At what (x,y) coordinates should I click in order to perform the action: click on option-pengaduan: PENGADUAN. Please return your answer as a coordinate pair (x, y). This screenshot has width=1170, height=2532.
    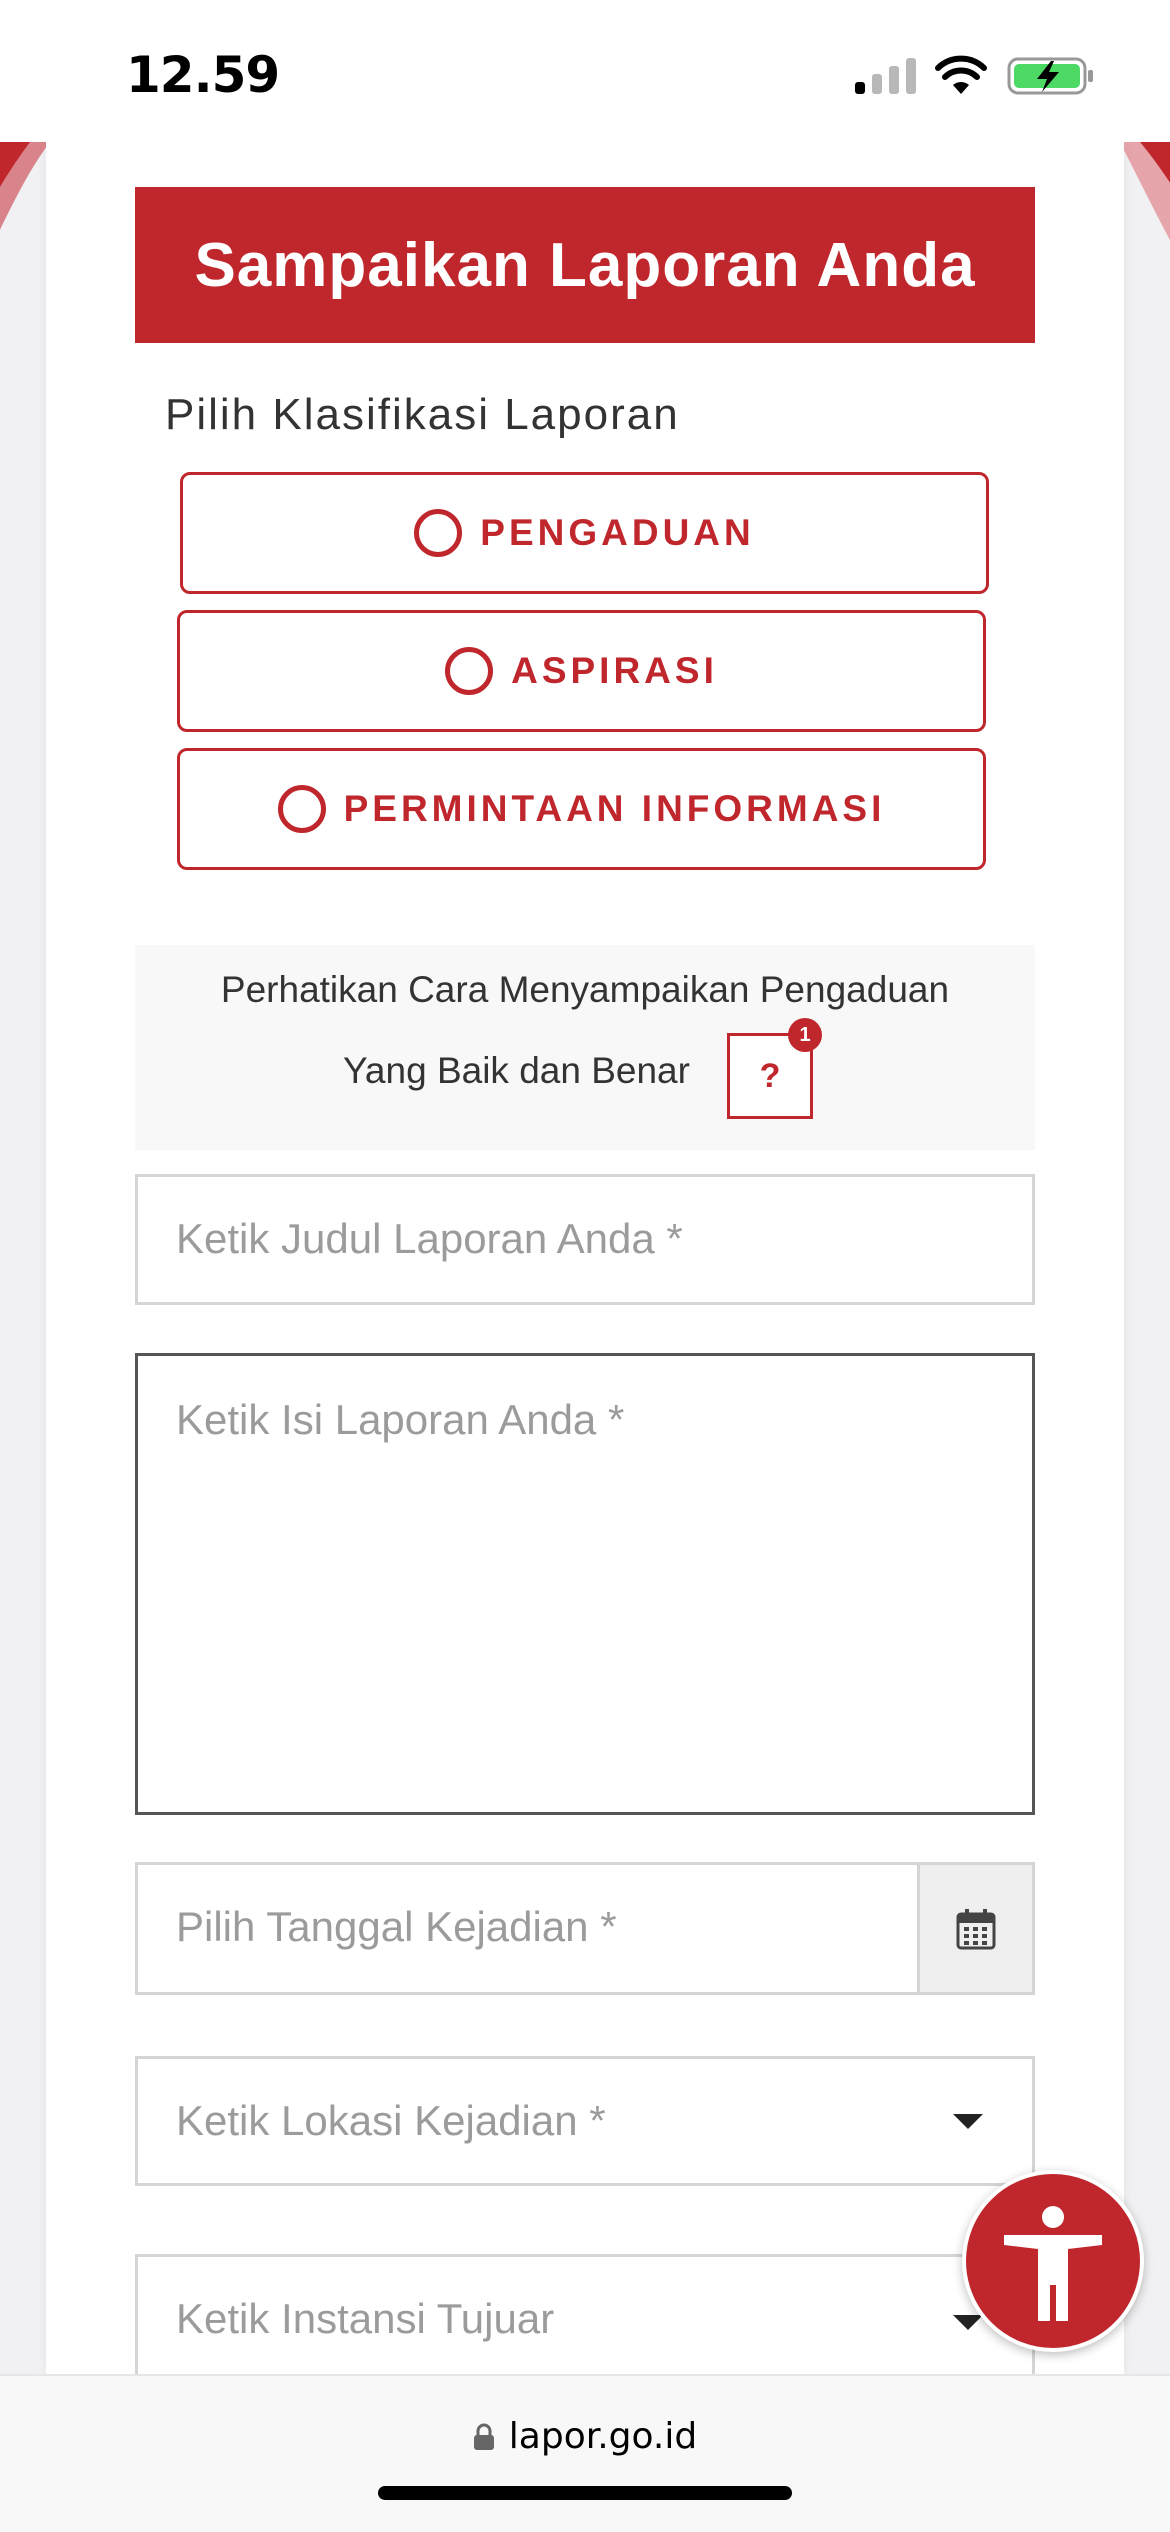
    Looking at the image, I should click on (584, 533).